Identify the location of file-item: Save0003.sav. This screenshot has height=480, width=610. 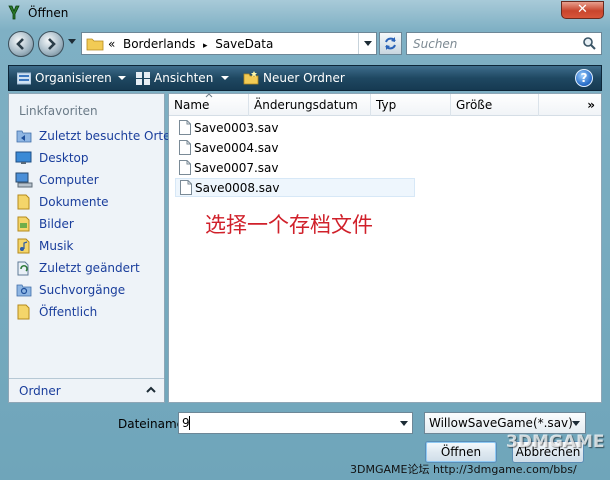
(295, 128).